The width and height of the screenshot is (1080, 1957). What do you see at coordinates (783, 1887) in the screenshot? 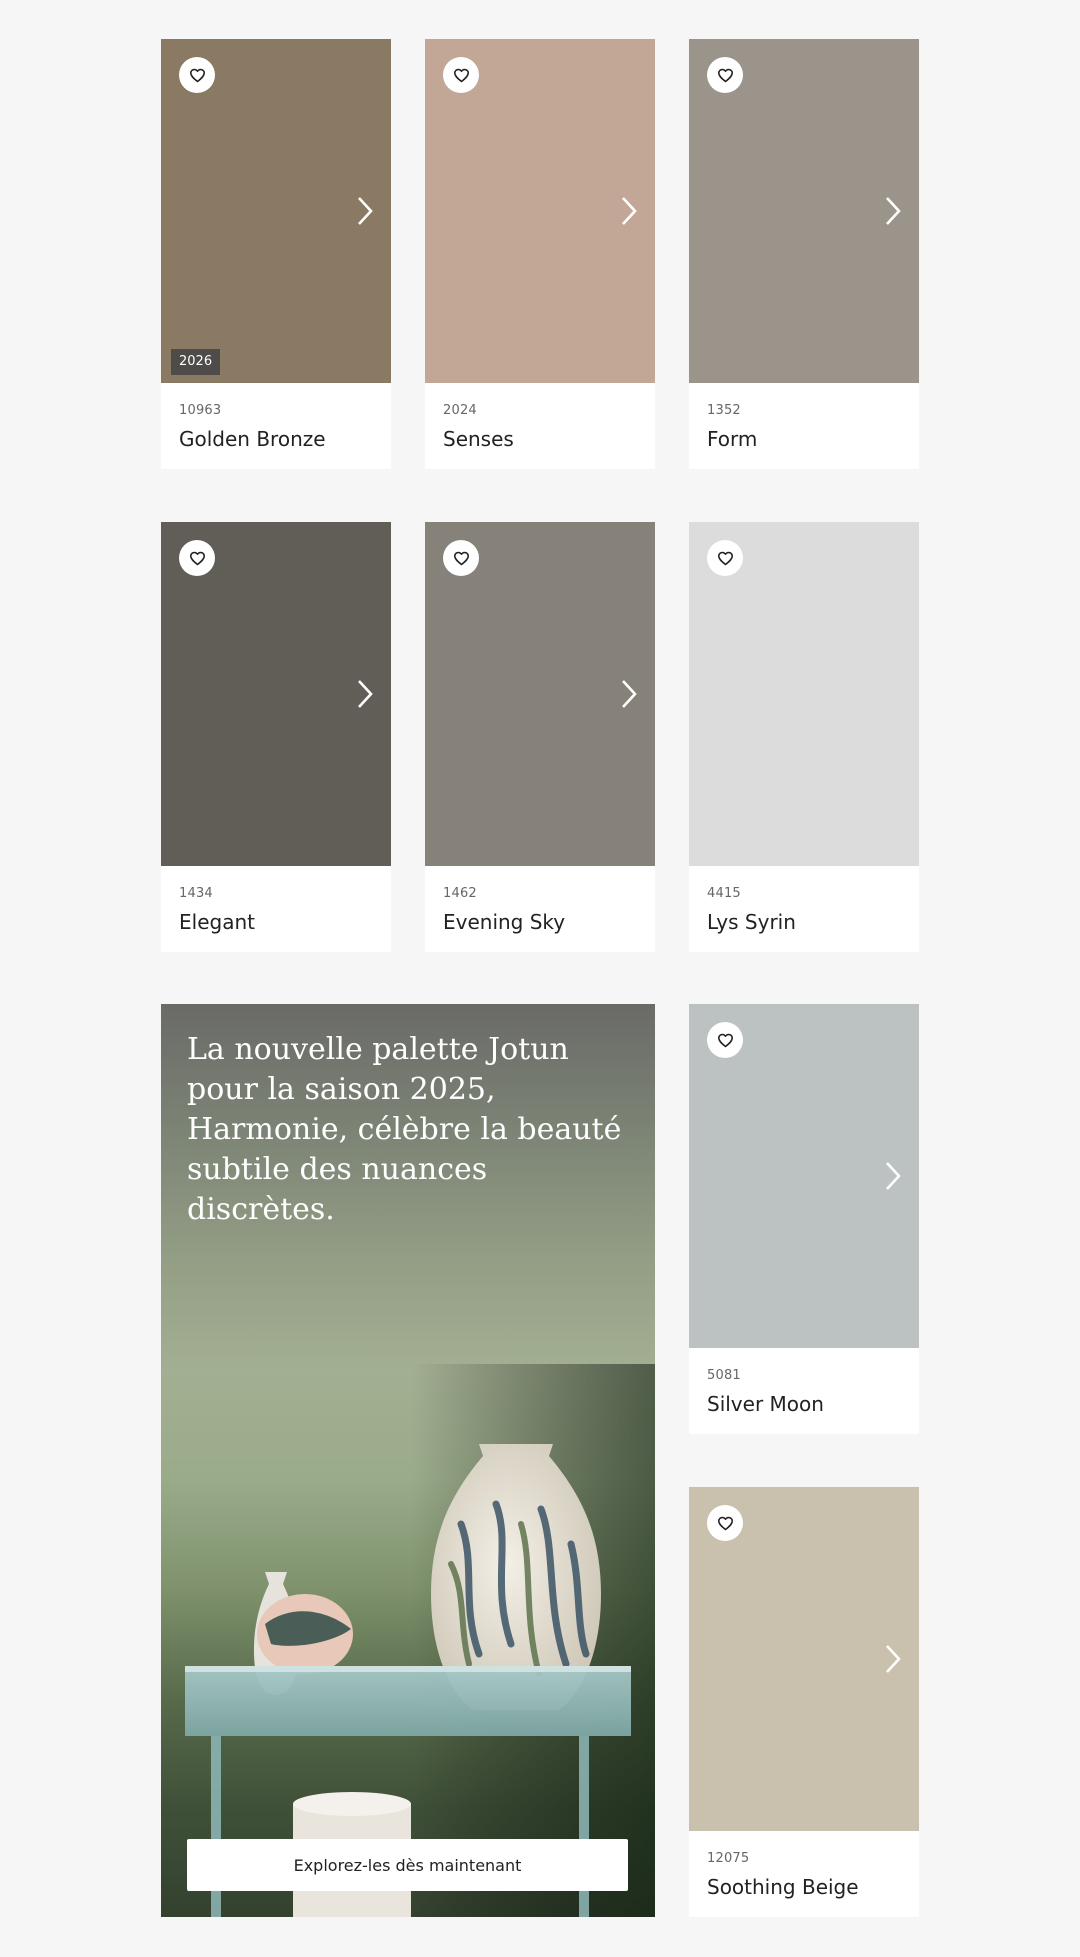
I see `color-name: Soothing Beige` at bounding box center [783, 1887].